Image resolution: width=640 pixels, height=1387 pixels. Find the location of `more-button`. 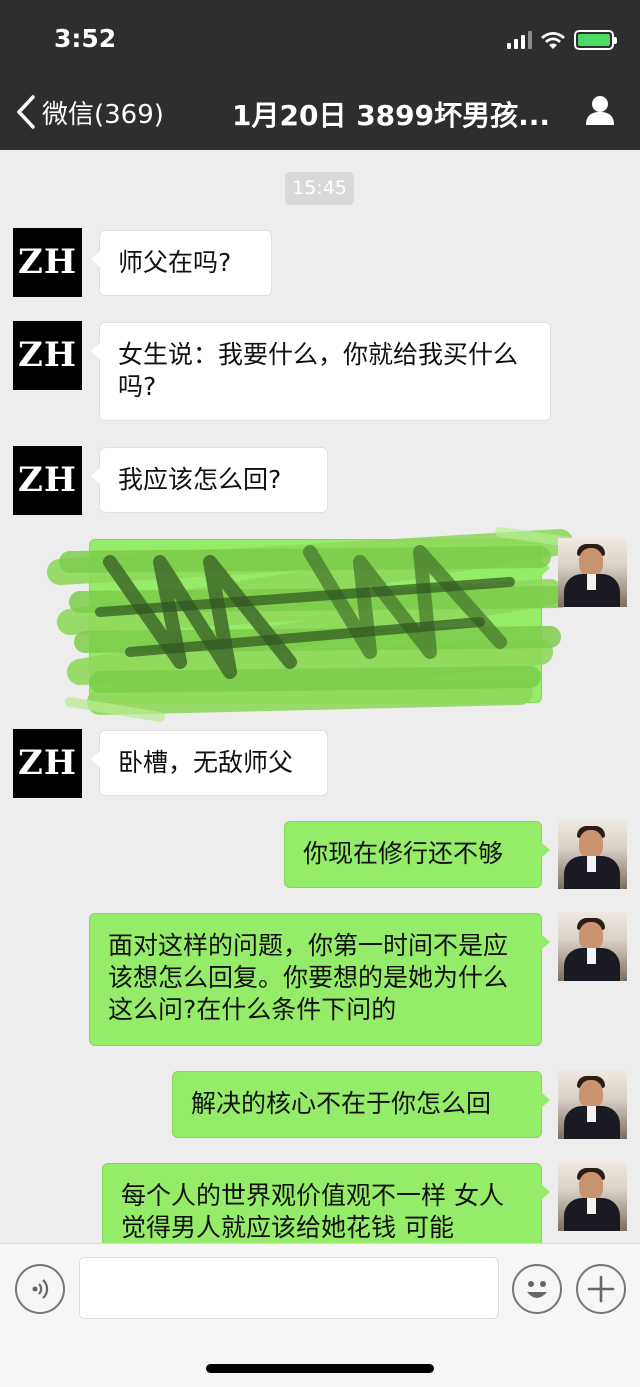

more-button is located at coordinates (601, 1289).